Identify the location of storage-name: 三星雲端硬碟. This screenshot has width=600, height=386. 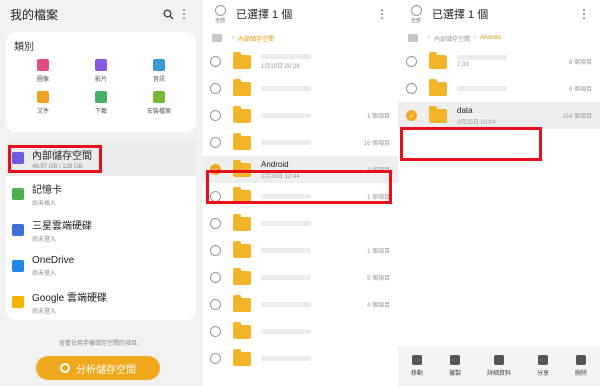
(62, 226).